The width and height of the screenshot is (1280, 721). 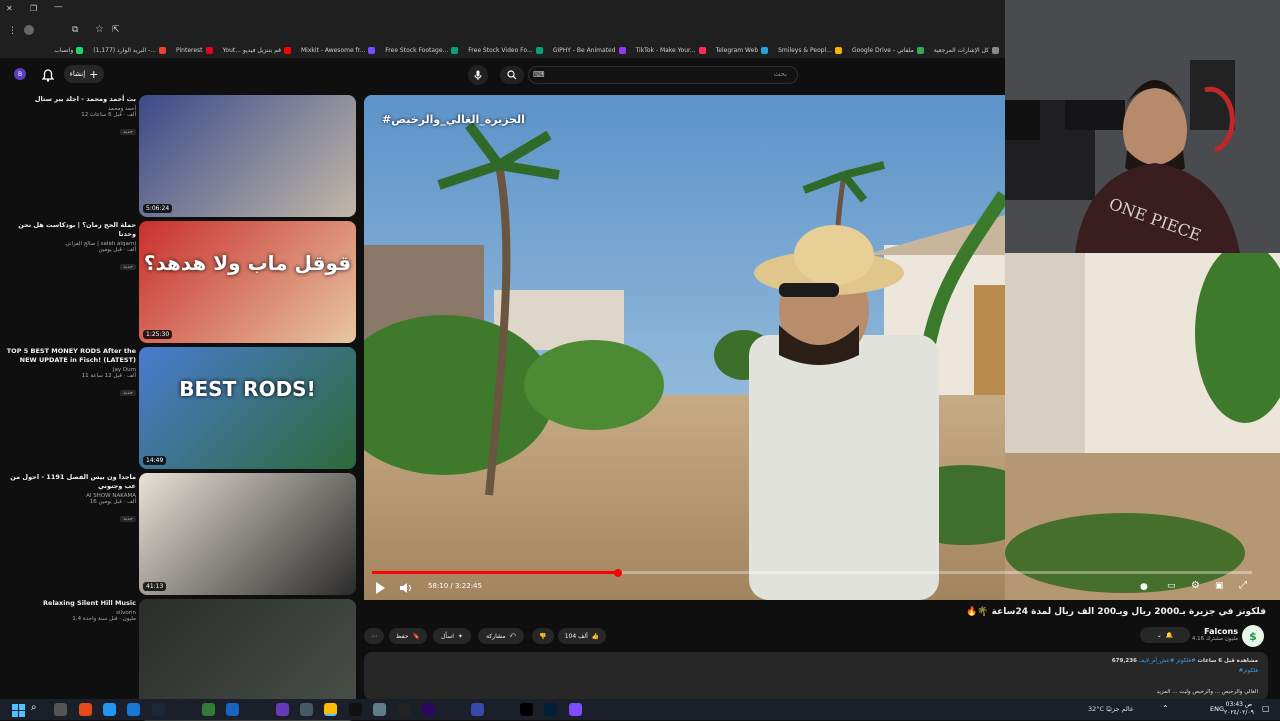 What do you see at coordinates (595, 636) in the screenshot?
I see `thumbs-up-icon: 👍` at bounding box center [595, 636].